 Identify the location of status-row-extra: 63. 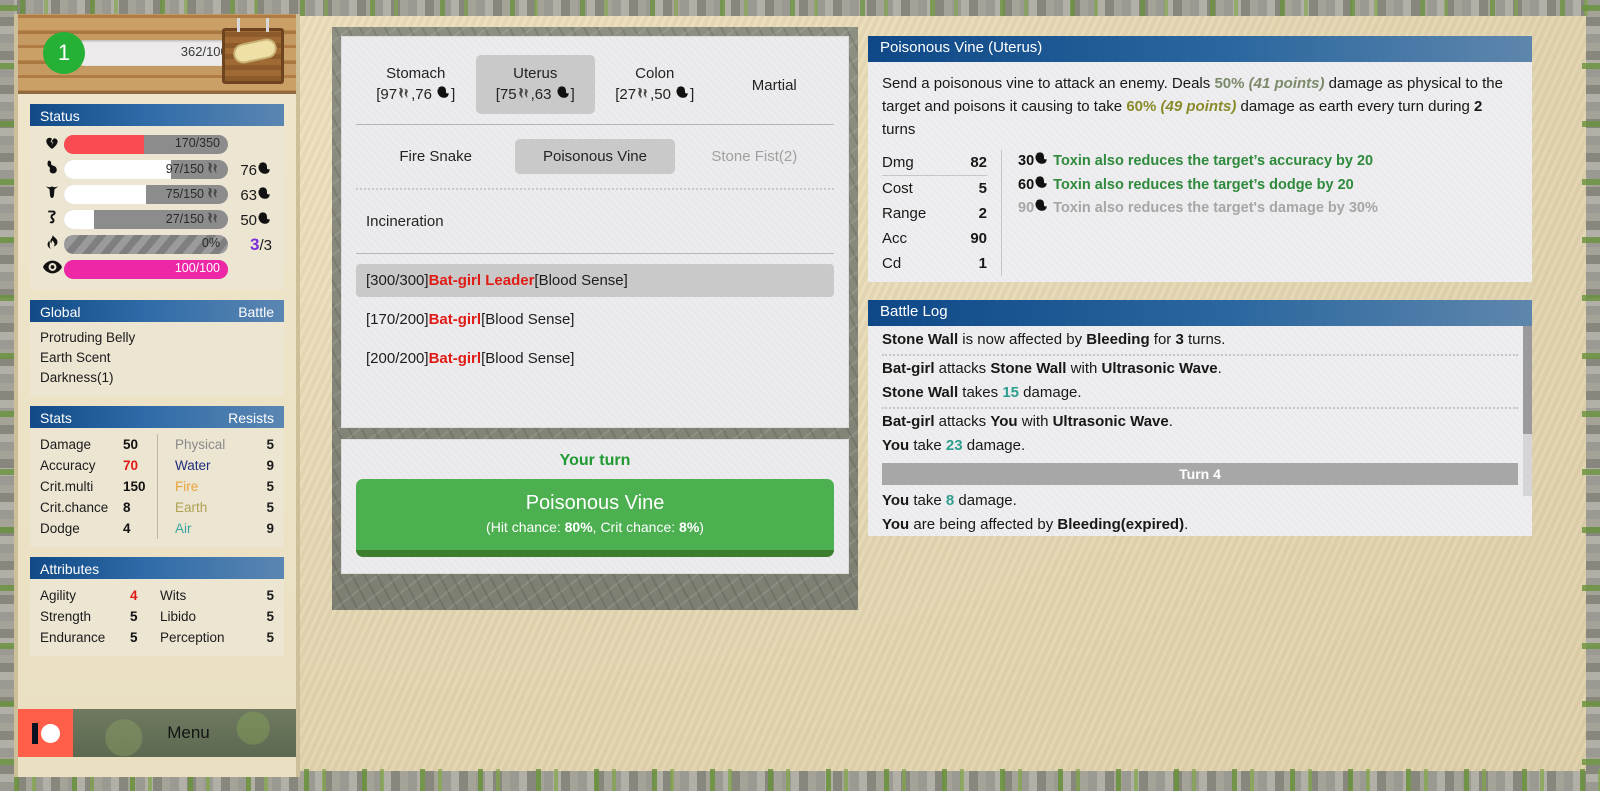
(251, 195).